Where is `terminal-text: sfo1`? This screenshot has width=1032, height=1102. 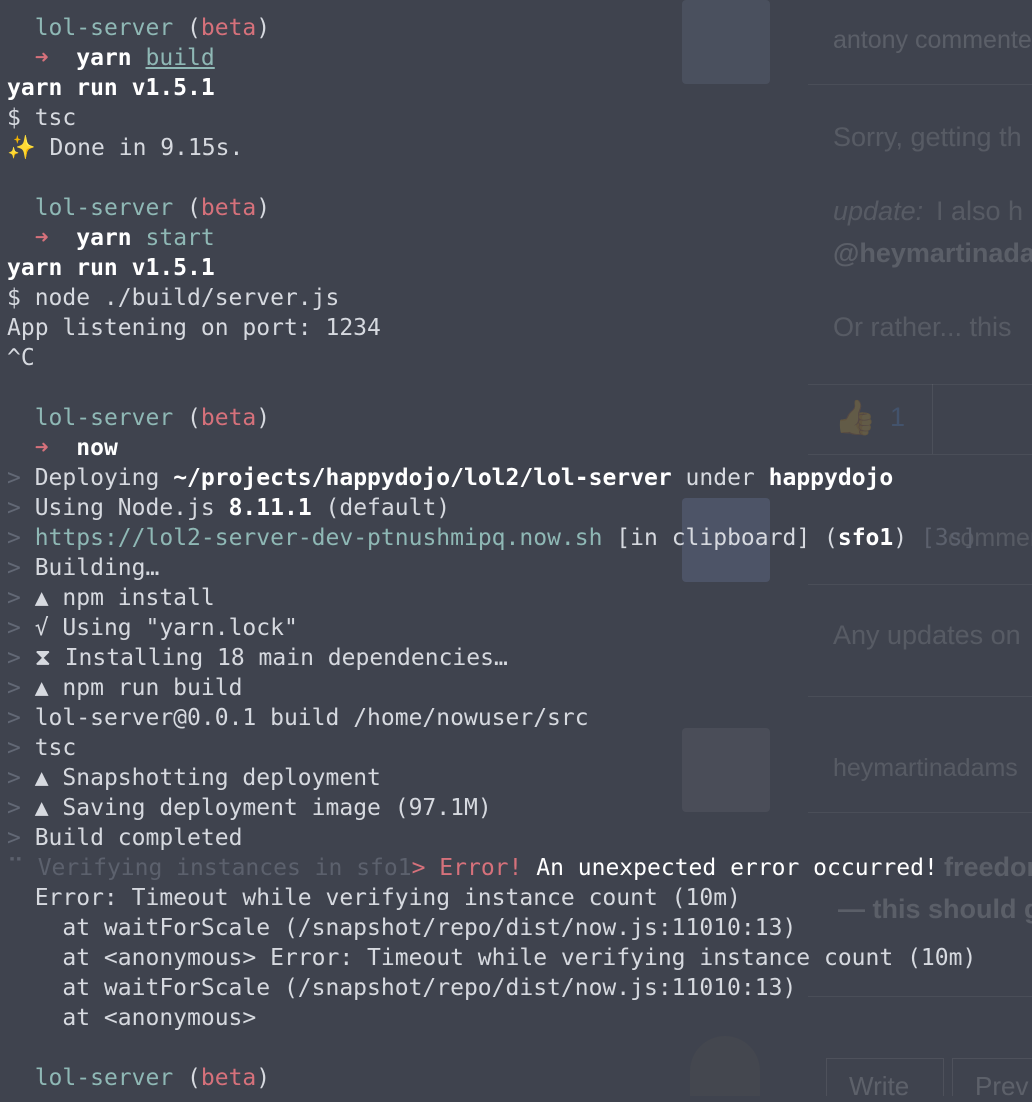 terminal-text: sfo1 is located at coordinates (865, 538).